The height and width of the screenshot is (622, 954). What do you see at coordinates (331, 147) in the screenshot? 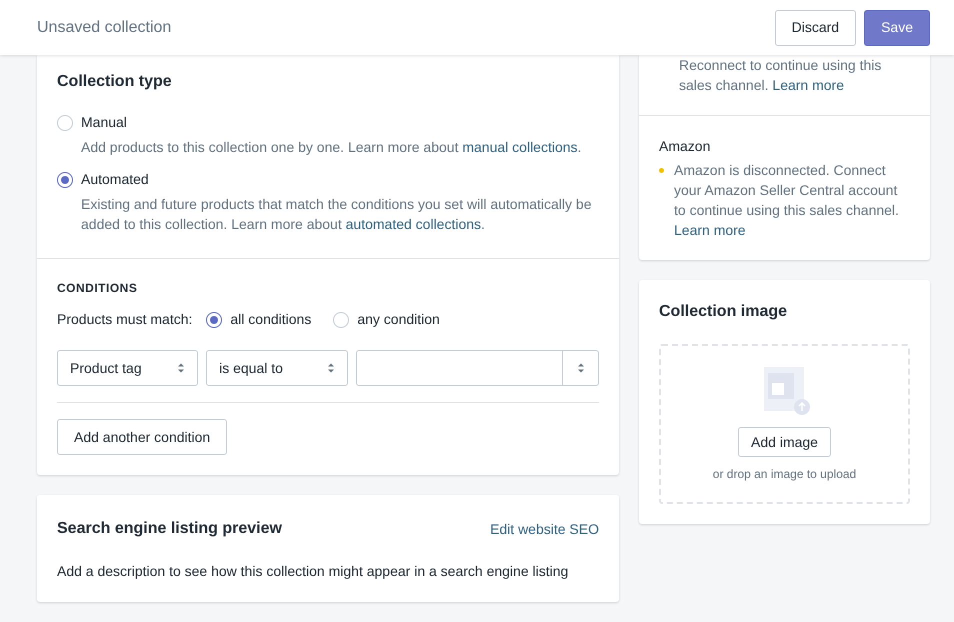
I see `option-description: Add products to this collection one by one. Learn more about manual collections.` at bounding box center [331, 147].